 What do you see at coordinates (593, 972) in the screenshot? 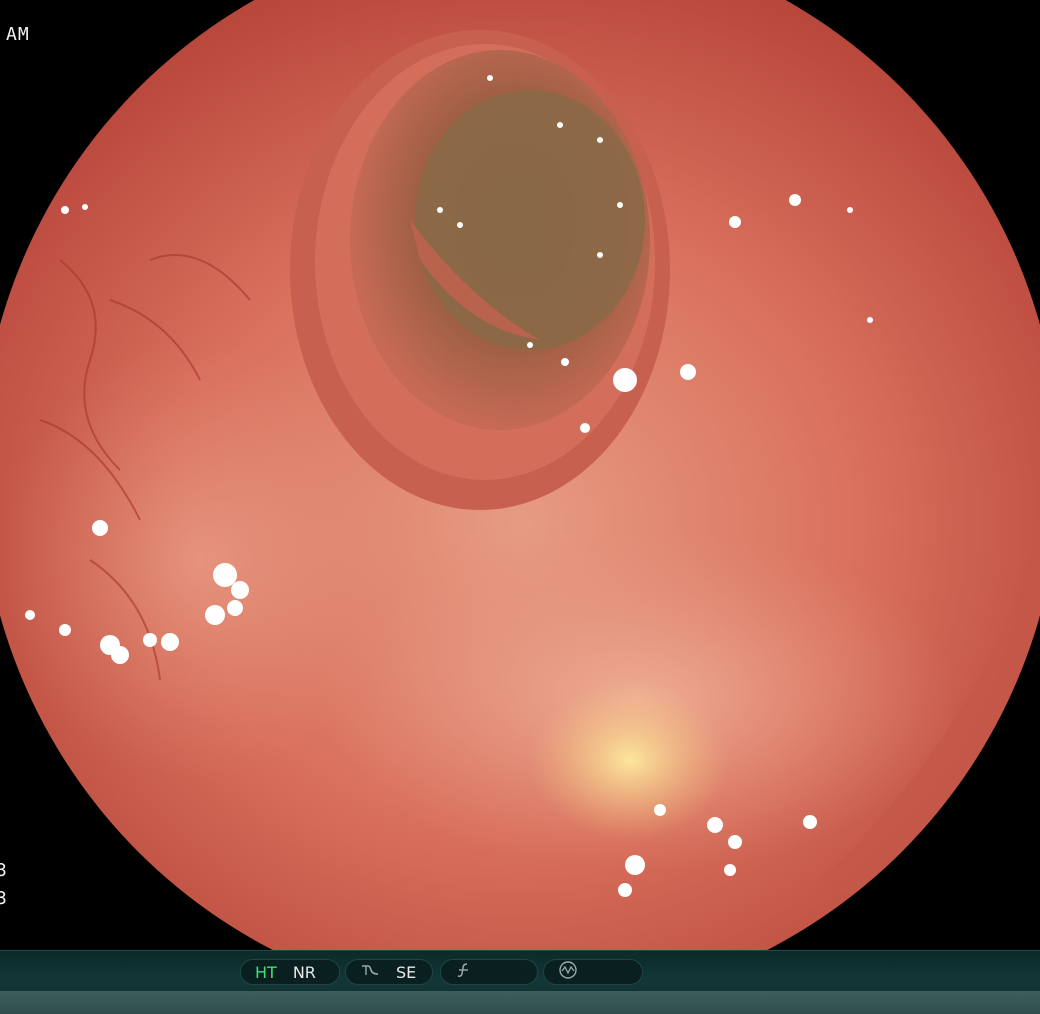
I see `status-pill-waveform` at bounding box center [593, 972].